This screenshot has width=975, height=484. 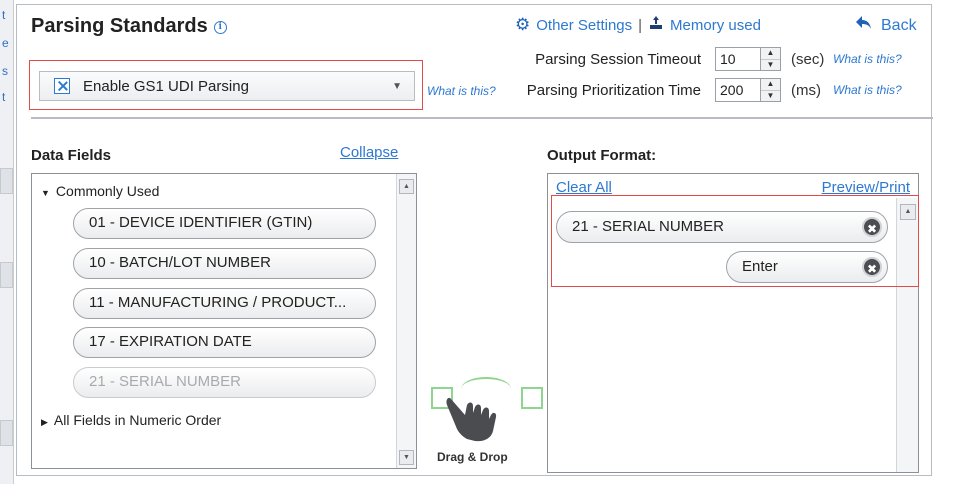 I want to click on gear-icon: ⚙, so click(x=522, y=25).